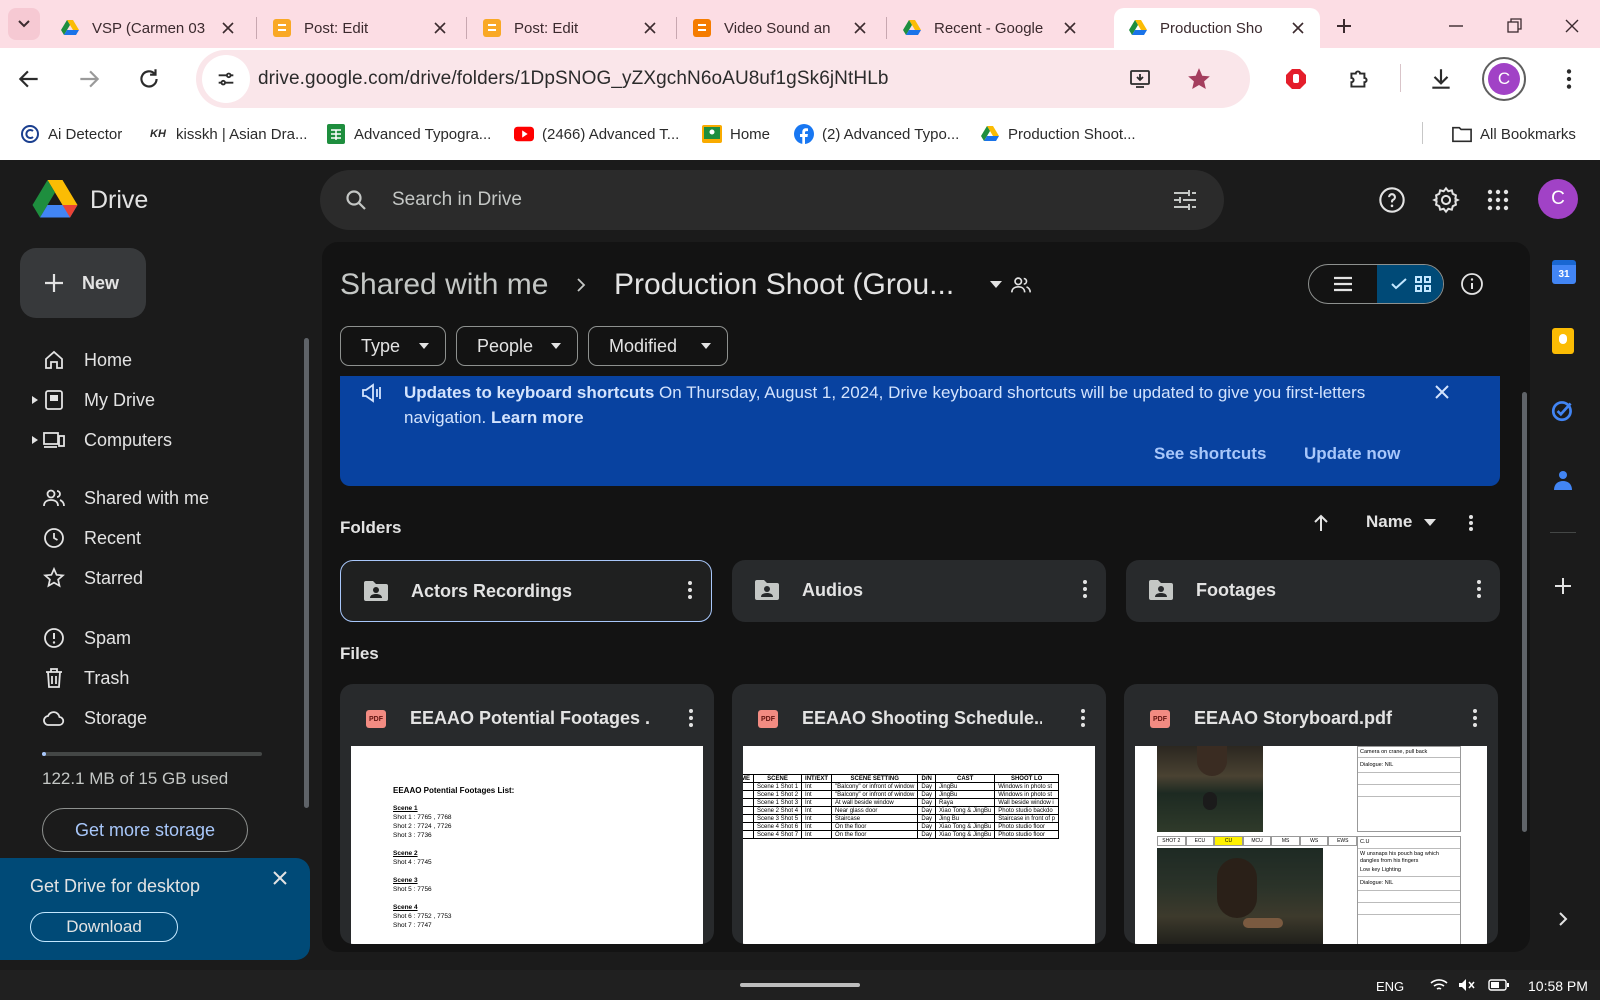 Image resolution: width=1600 pixels, height=1000 pixels. What do you see at coordinates (1563, 586) in the screenshot?
I see `add-addon-icon` at bounding box center [1563, 586].